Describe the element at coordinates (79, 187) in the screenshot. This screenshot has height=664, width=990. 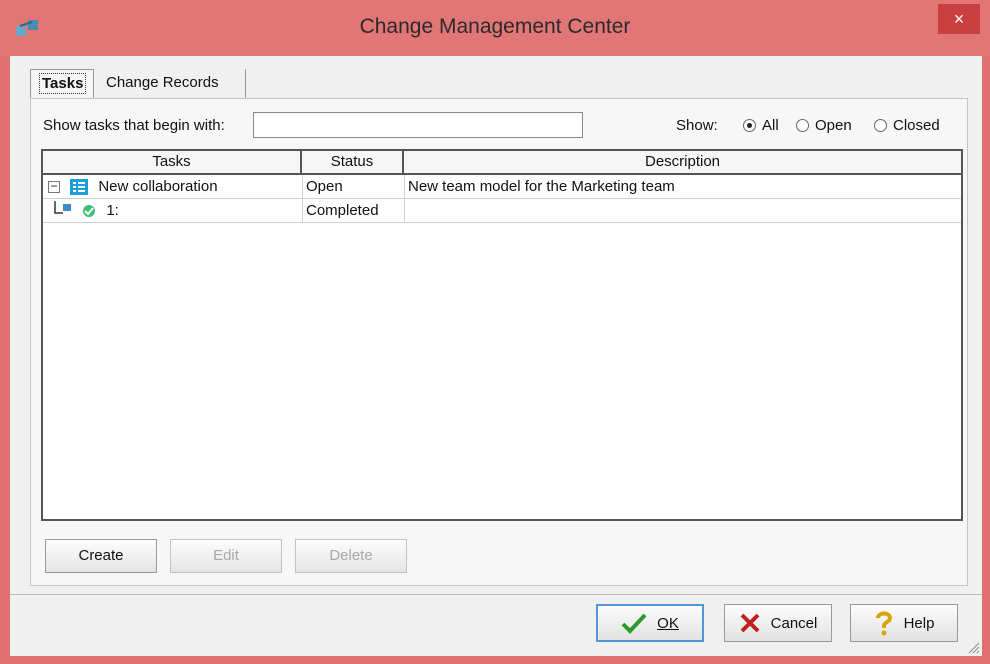
I see `task-list-icon` at that location.